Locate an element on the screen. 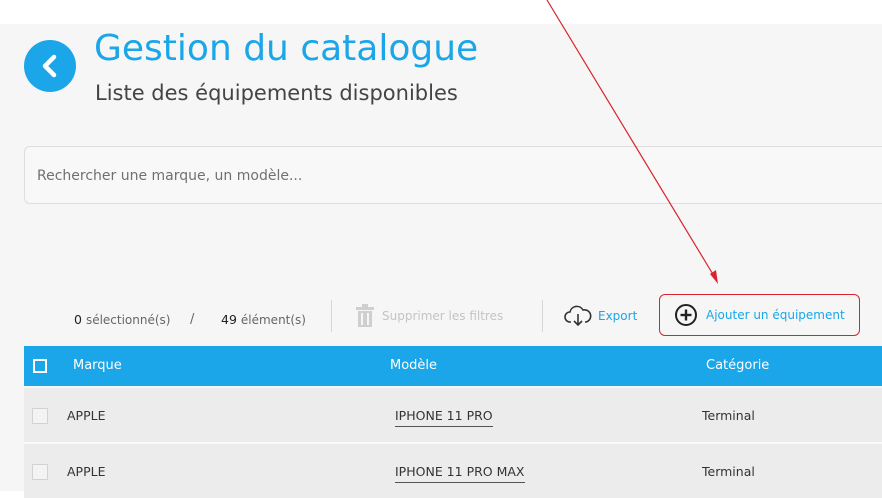 This screenshot has width=882, height=498. selected-count: 0 sélectionné(s) is located at coordinates (122, 319).